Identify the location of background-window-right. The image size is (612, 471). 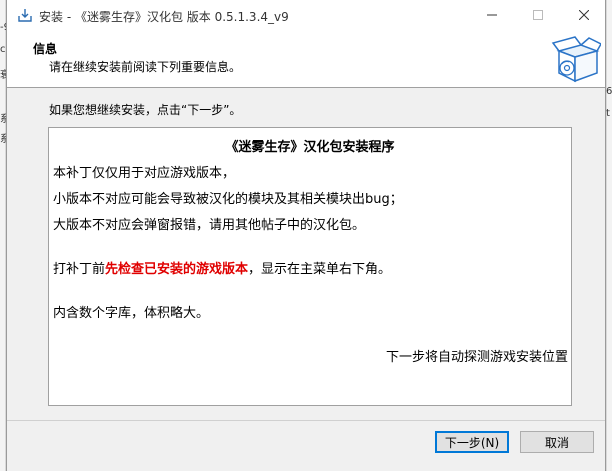
(609, 235).